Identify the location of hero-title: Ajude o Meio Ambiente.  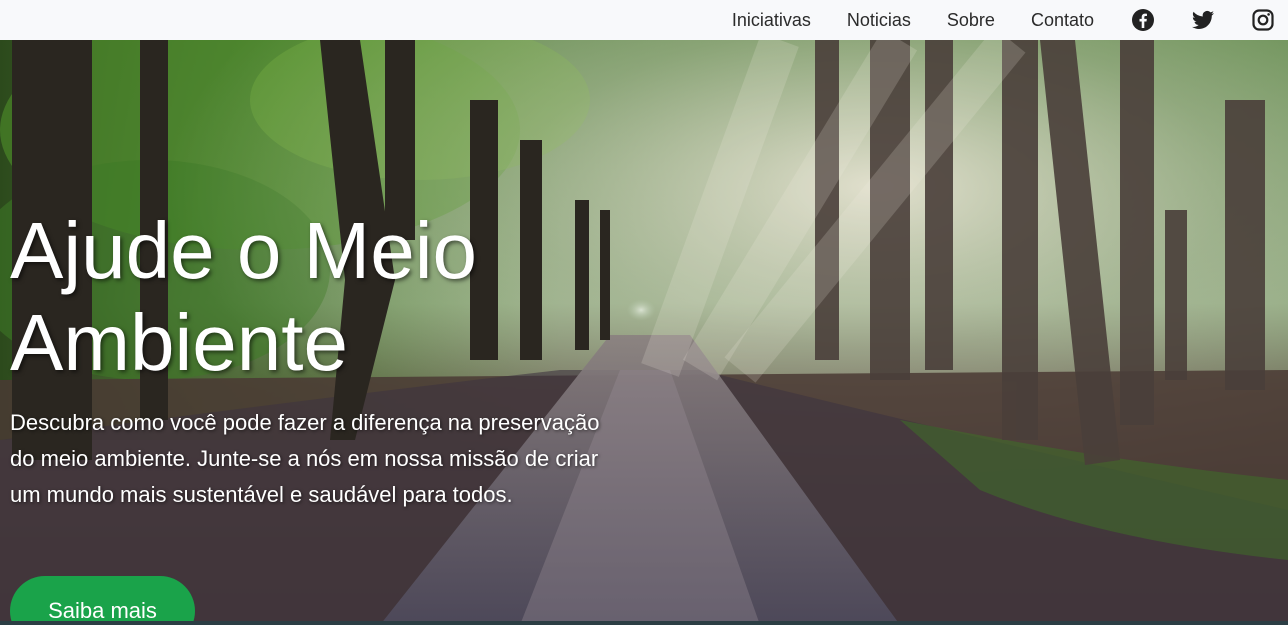
(243, 296).